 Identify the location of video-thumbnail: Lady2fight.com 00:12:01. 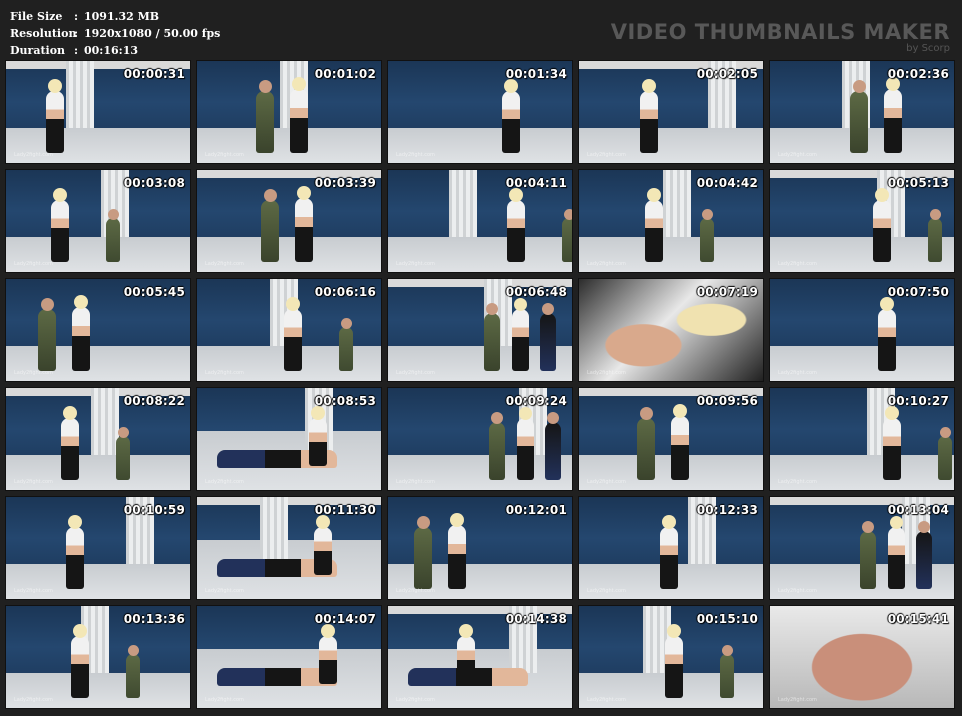
(480, 548).